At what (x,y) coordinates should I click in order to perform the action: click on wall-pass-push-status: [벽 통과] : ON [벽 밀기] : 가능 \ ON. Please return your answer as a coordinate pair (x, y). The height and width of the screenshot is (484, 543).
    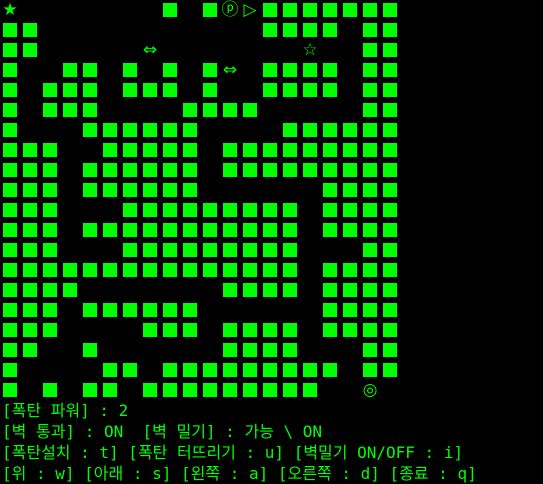
    Looking at the image, I should click on (162, 431).